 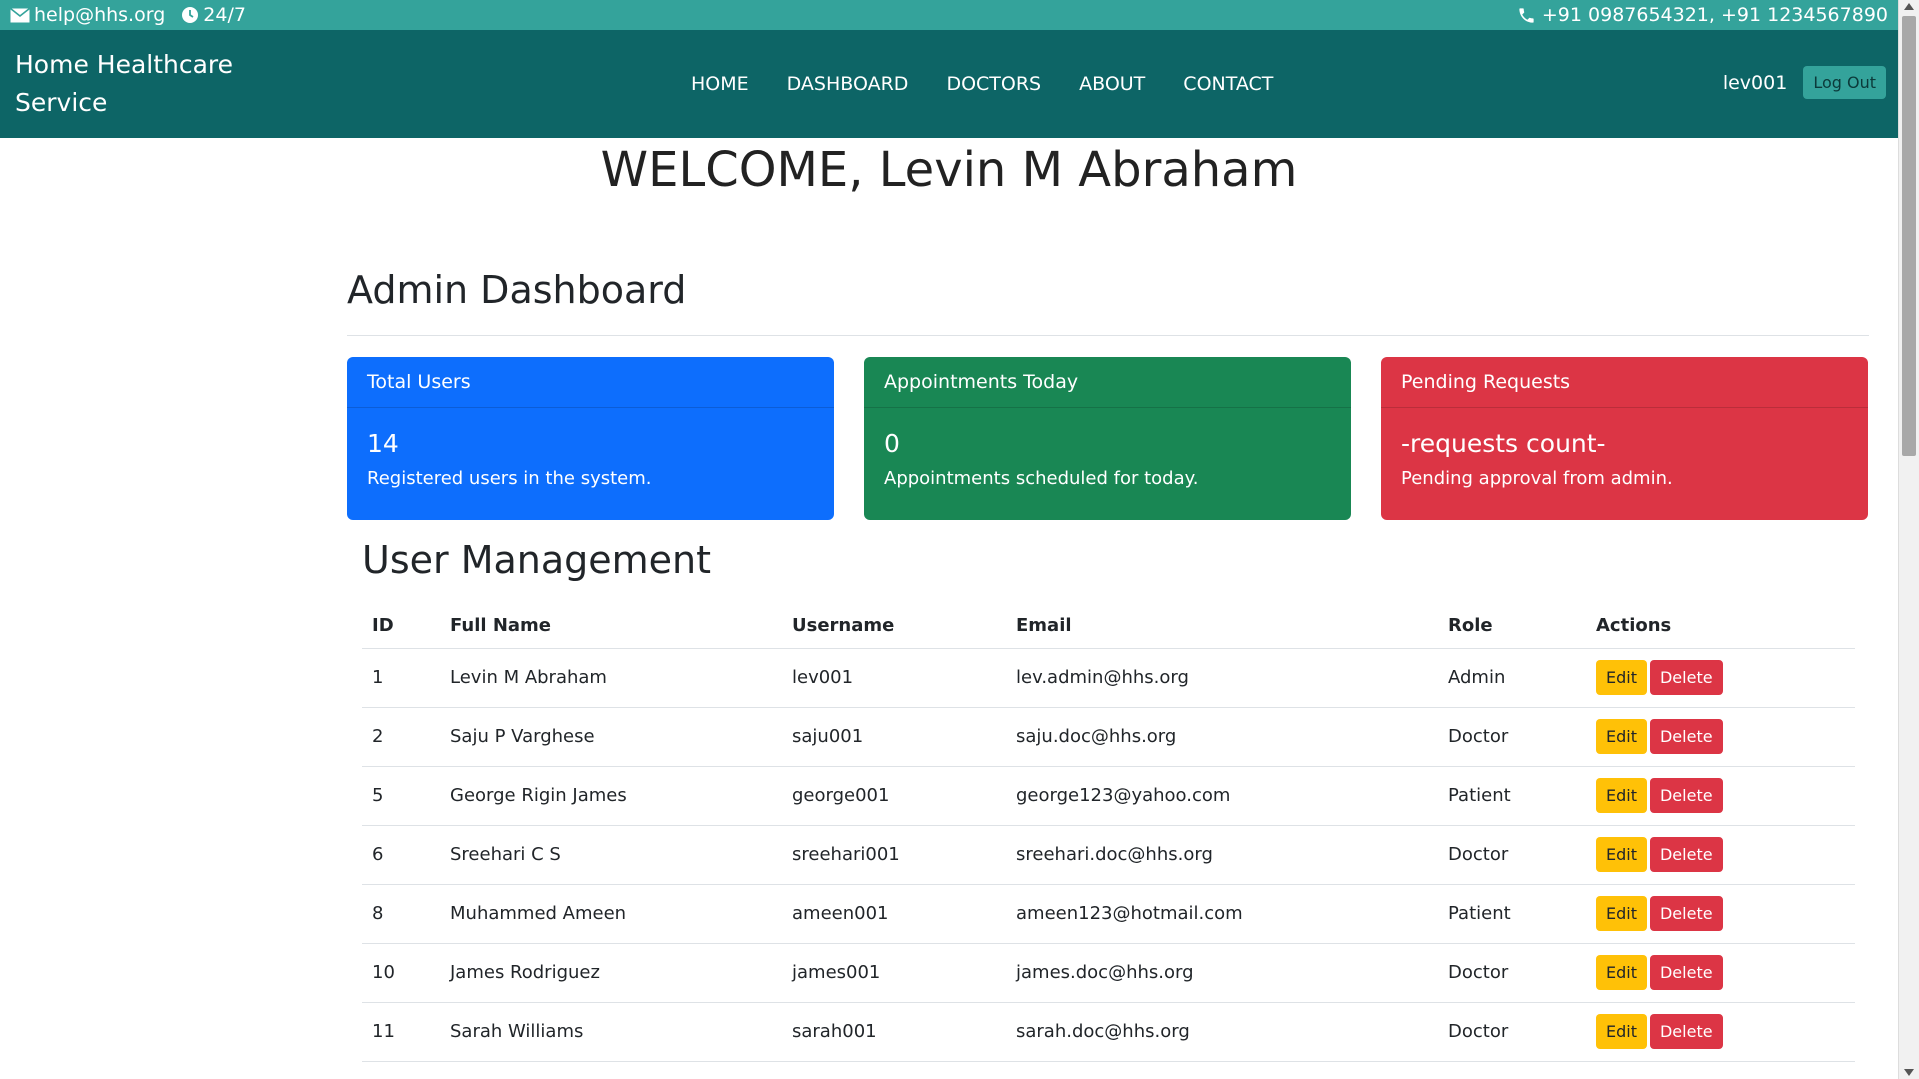 I want to click on user-box: lev001 Log Out, so click(x=1804, y=82).